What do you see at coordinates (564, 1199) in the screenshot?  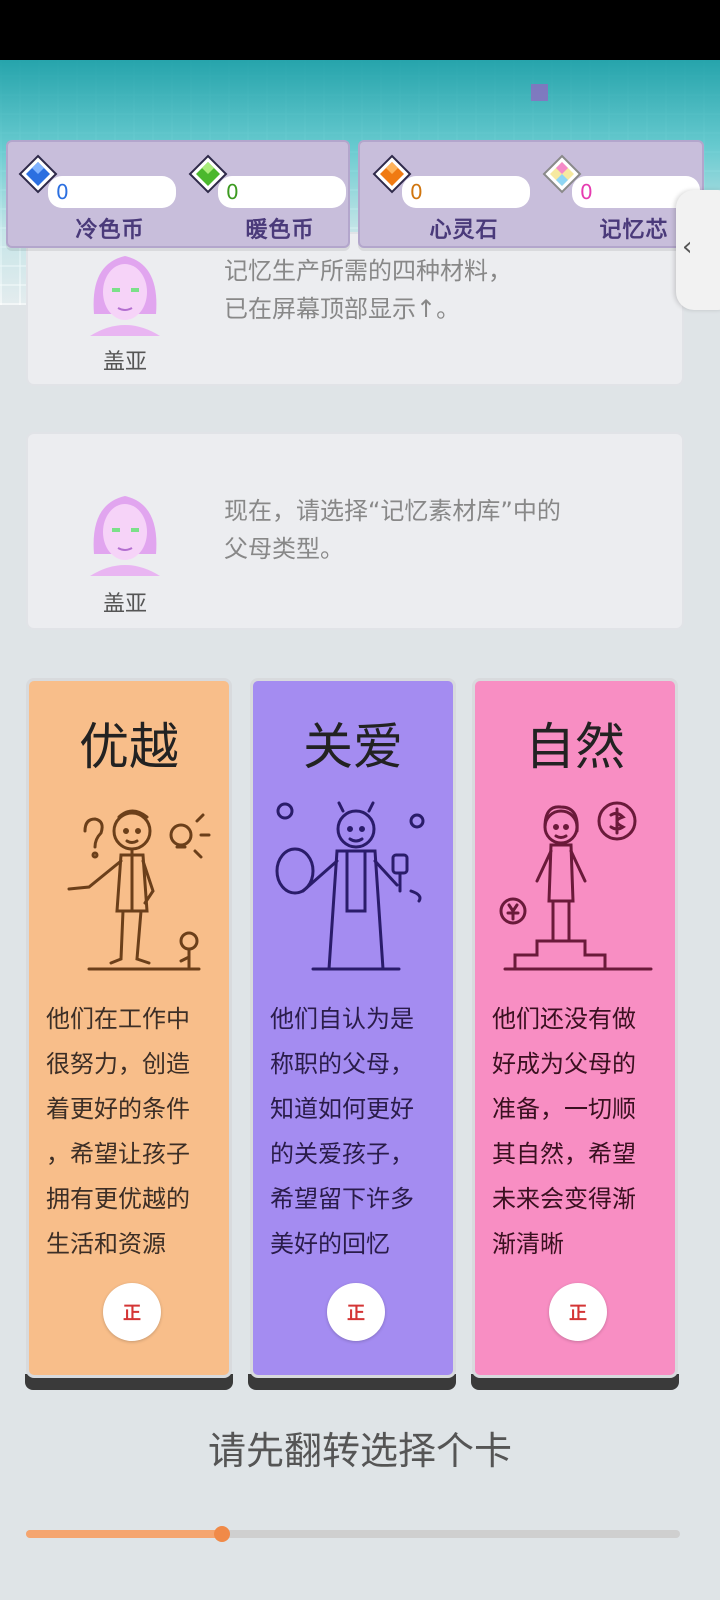 I see `desc-line: 未来会变得渐` at bounding box center [564, 1199].